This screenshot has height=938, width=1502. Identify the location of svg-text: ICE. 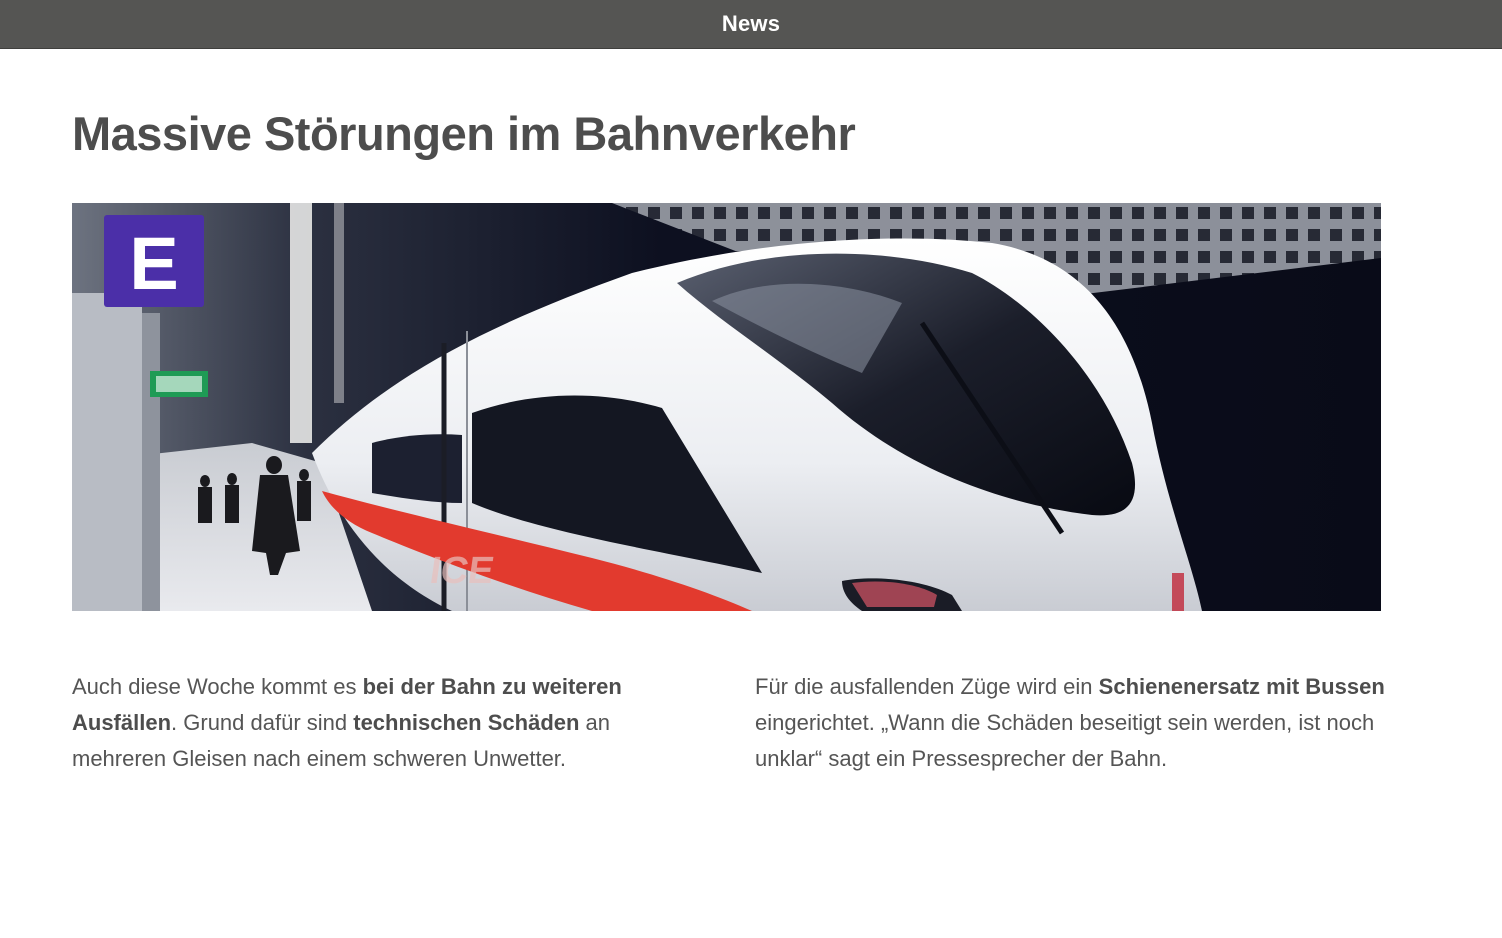
(461, 570).